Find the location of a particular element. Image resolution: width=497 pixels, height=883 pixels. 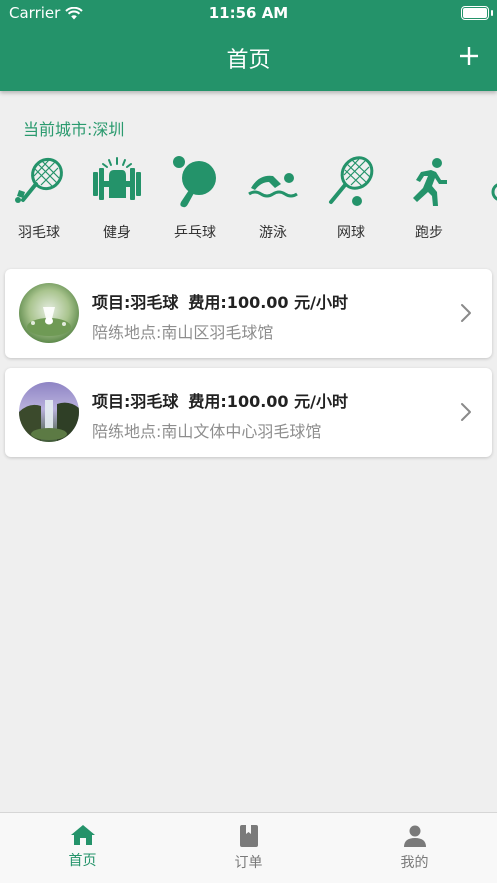

sport-item-badminton: 羽毛球 is located at coordinates (39, 195).